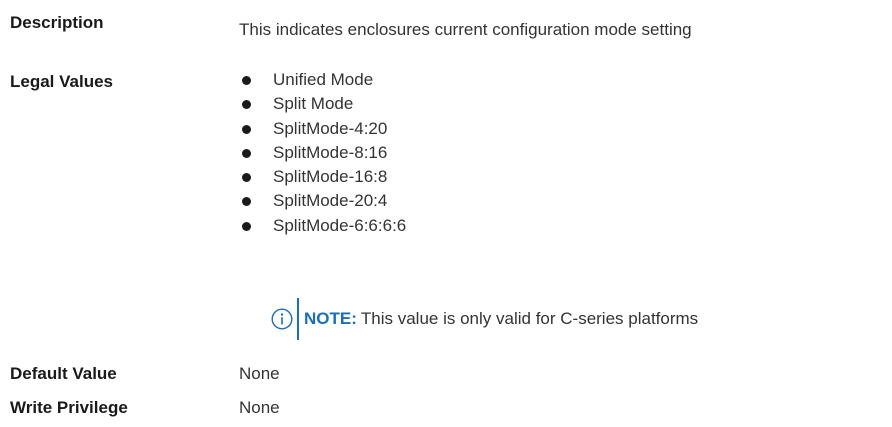  I want to click on list-item: Unified Mode, so click(322, 80).